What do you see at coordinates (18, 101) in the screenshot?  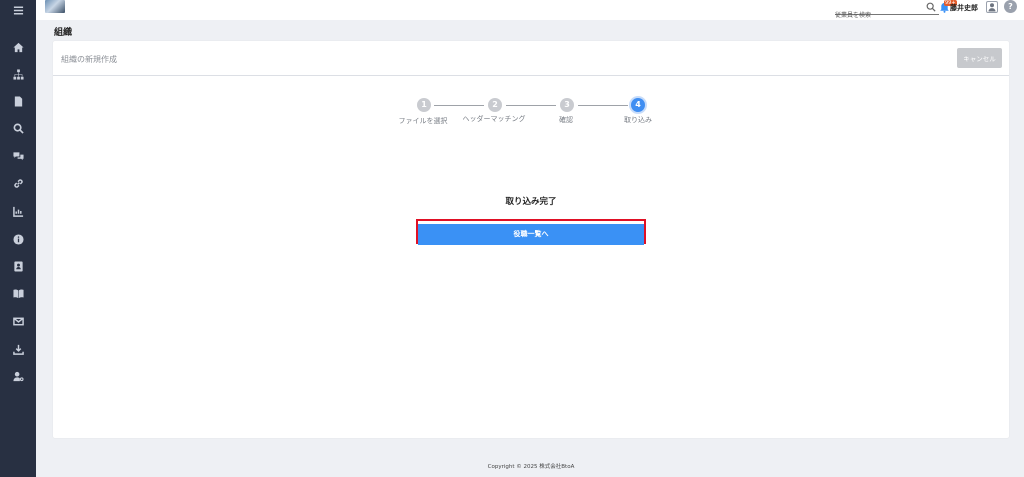 I see `document-icon` at bounding box center [18, 101].